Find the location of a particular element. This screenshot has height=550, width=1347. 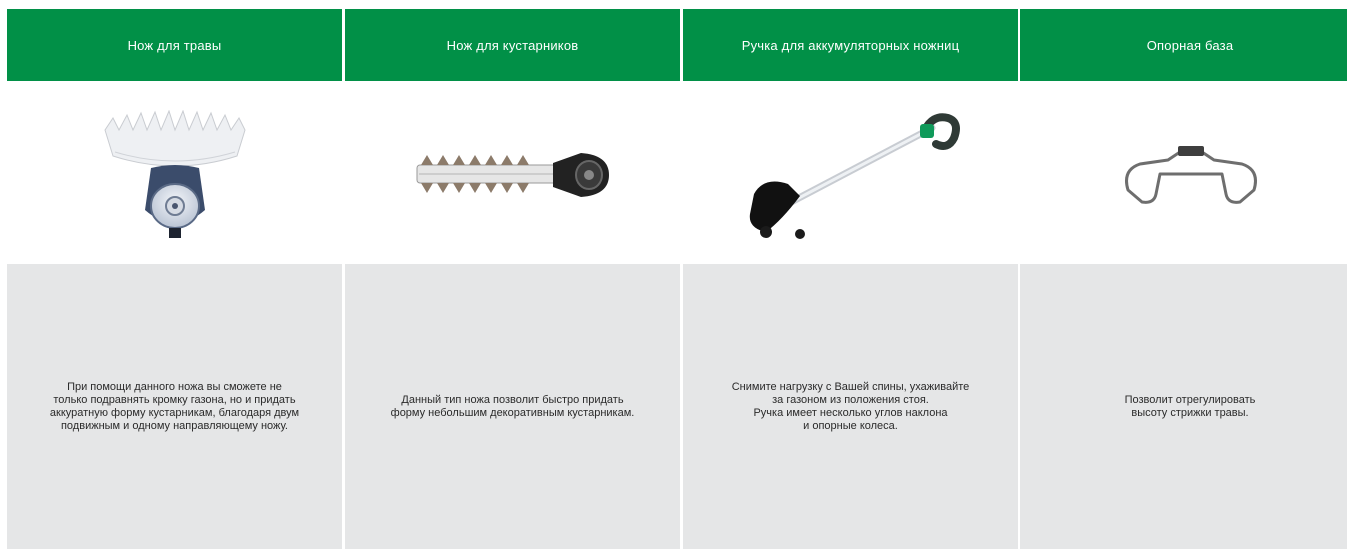

column-title: Нож для травы is located at coordinates (174, 45).